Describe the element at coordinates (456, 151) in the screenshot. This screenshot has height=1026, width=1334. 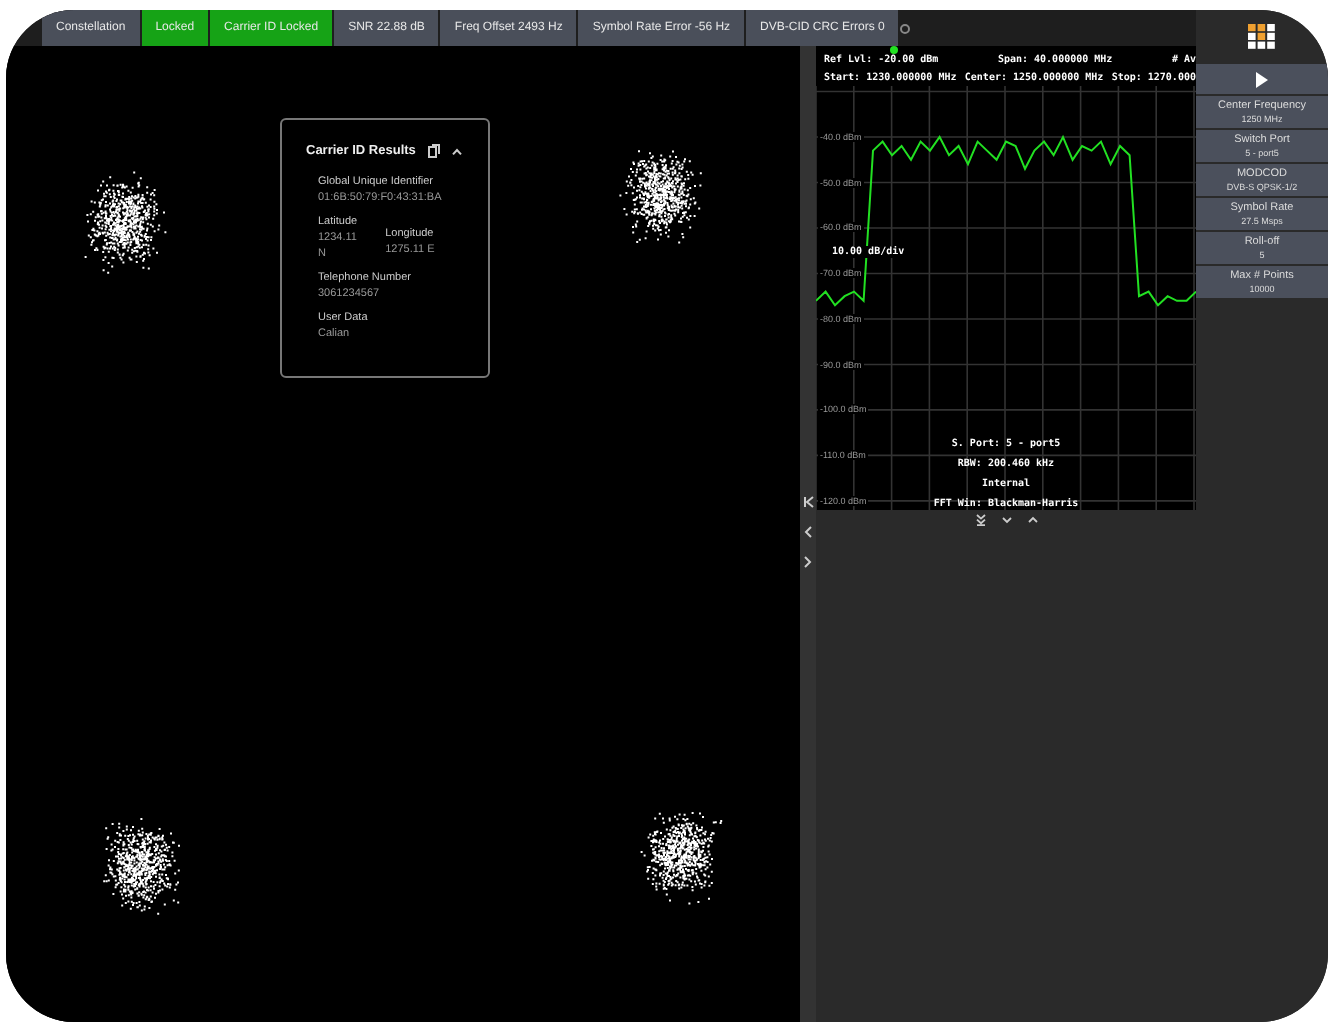
I see `caret-up-icon` at that location.